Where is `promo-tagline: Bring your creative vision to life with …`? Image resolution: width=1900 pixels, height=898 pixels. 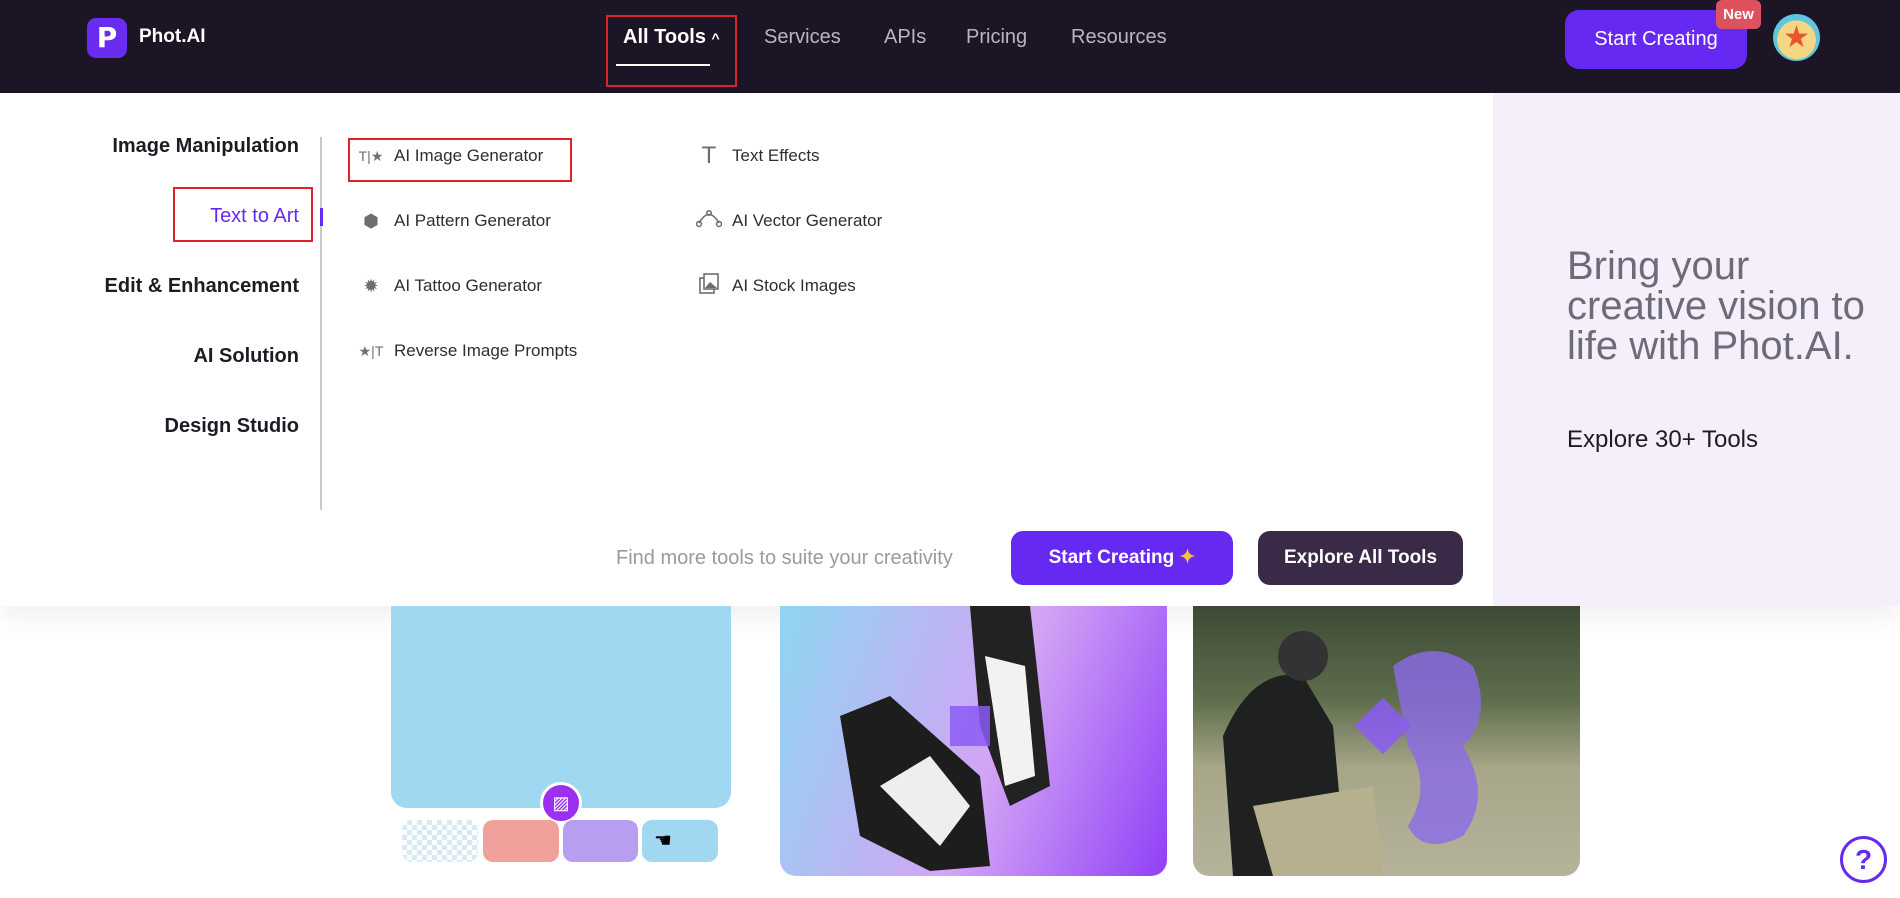
promo-tagline: Bring your creative vision to life with … is located at coordinates (1716, 306).